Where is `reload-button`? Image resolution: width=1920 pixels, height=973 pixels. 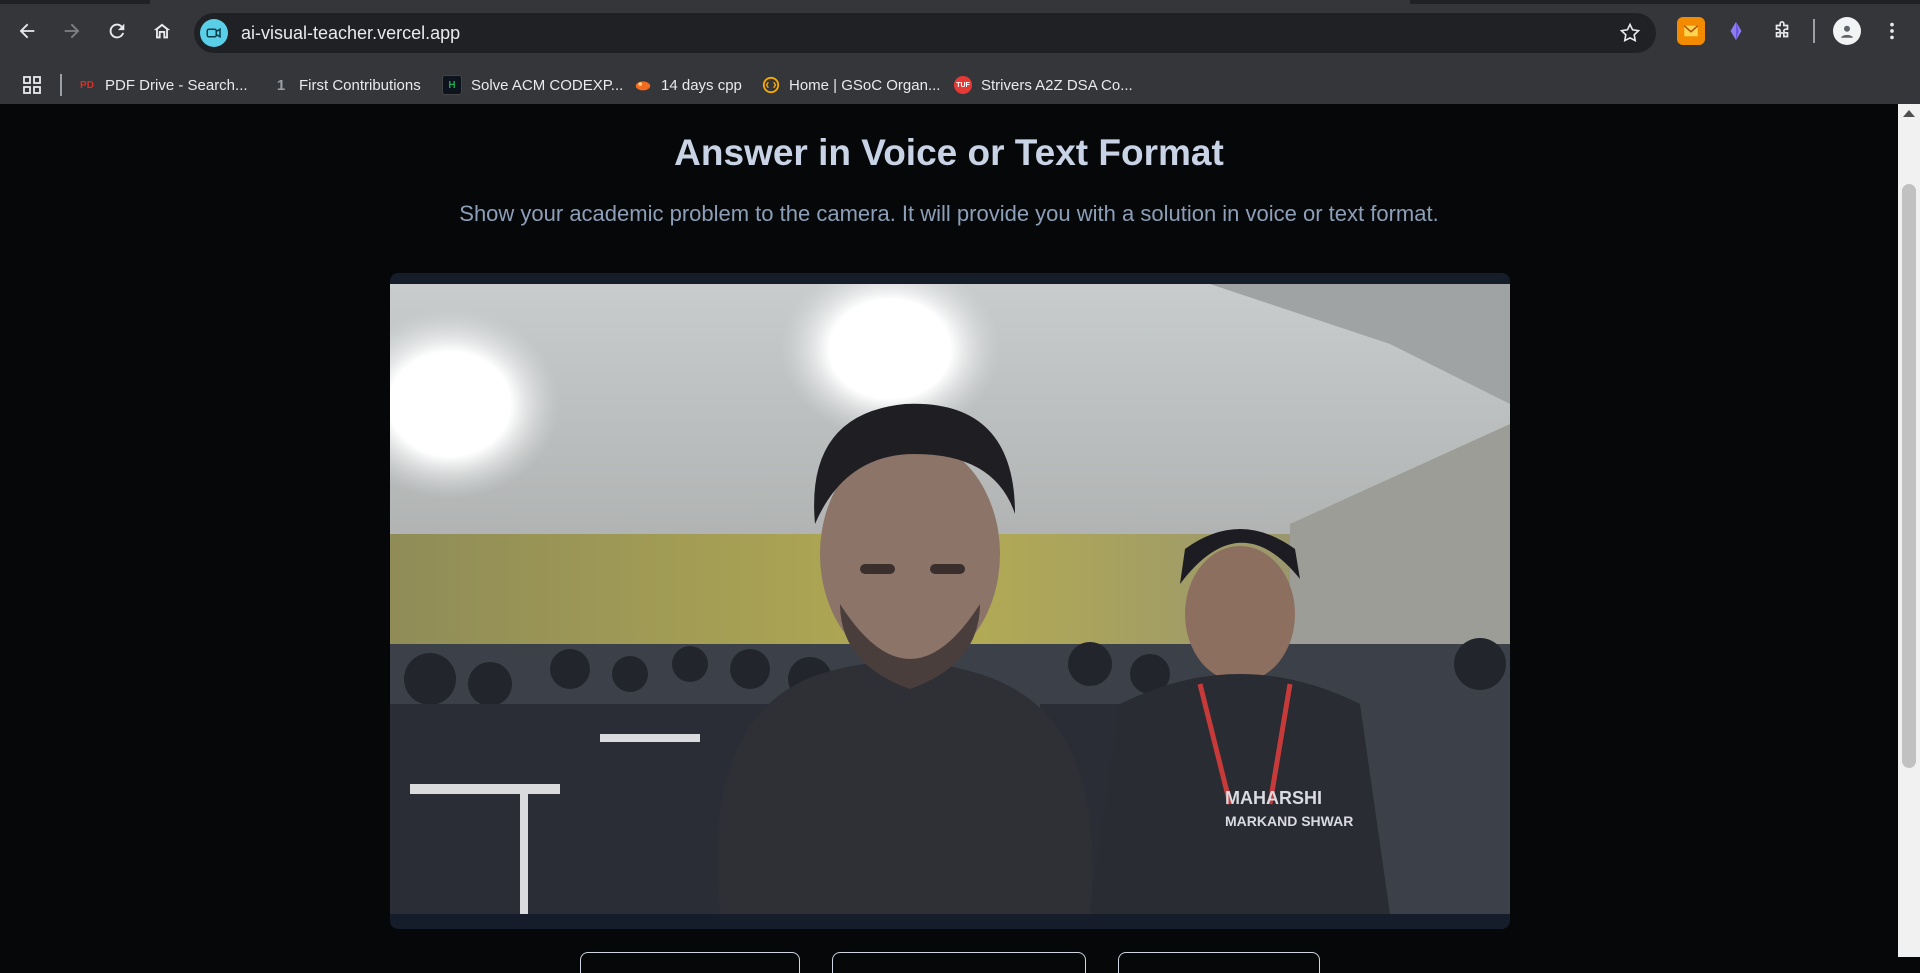
reload-button is located at coordinates (117, 31).